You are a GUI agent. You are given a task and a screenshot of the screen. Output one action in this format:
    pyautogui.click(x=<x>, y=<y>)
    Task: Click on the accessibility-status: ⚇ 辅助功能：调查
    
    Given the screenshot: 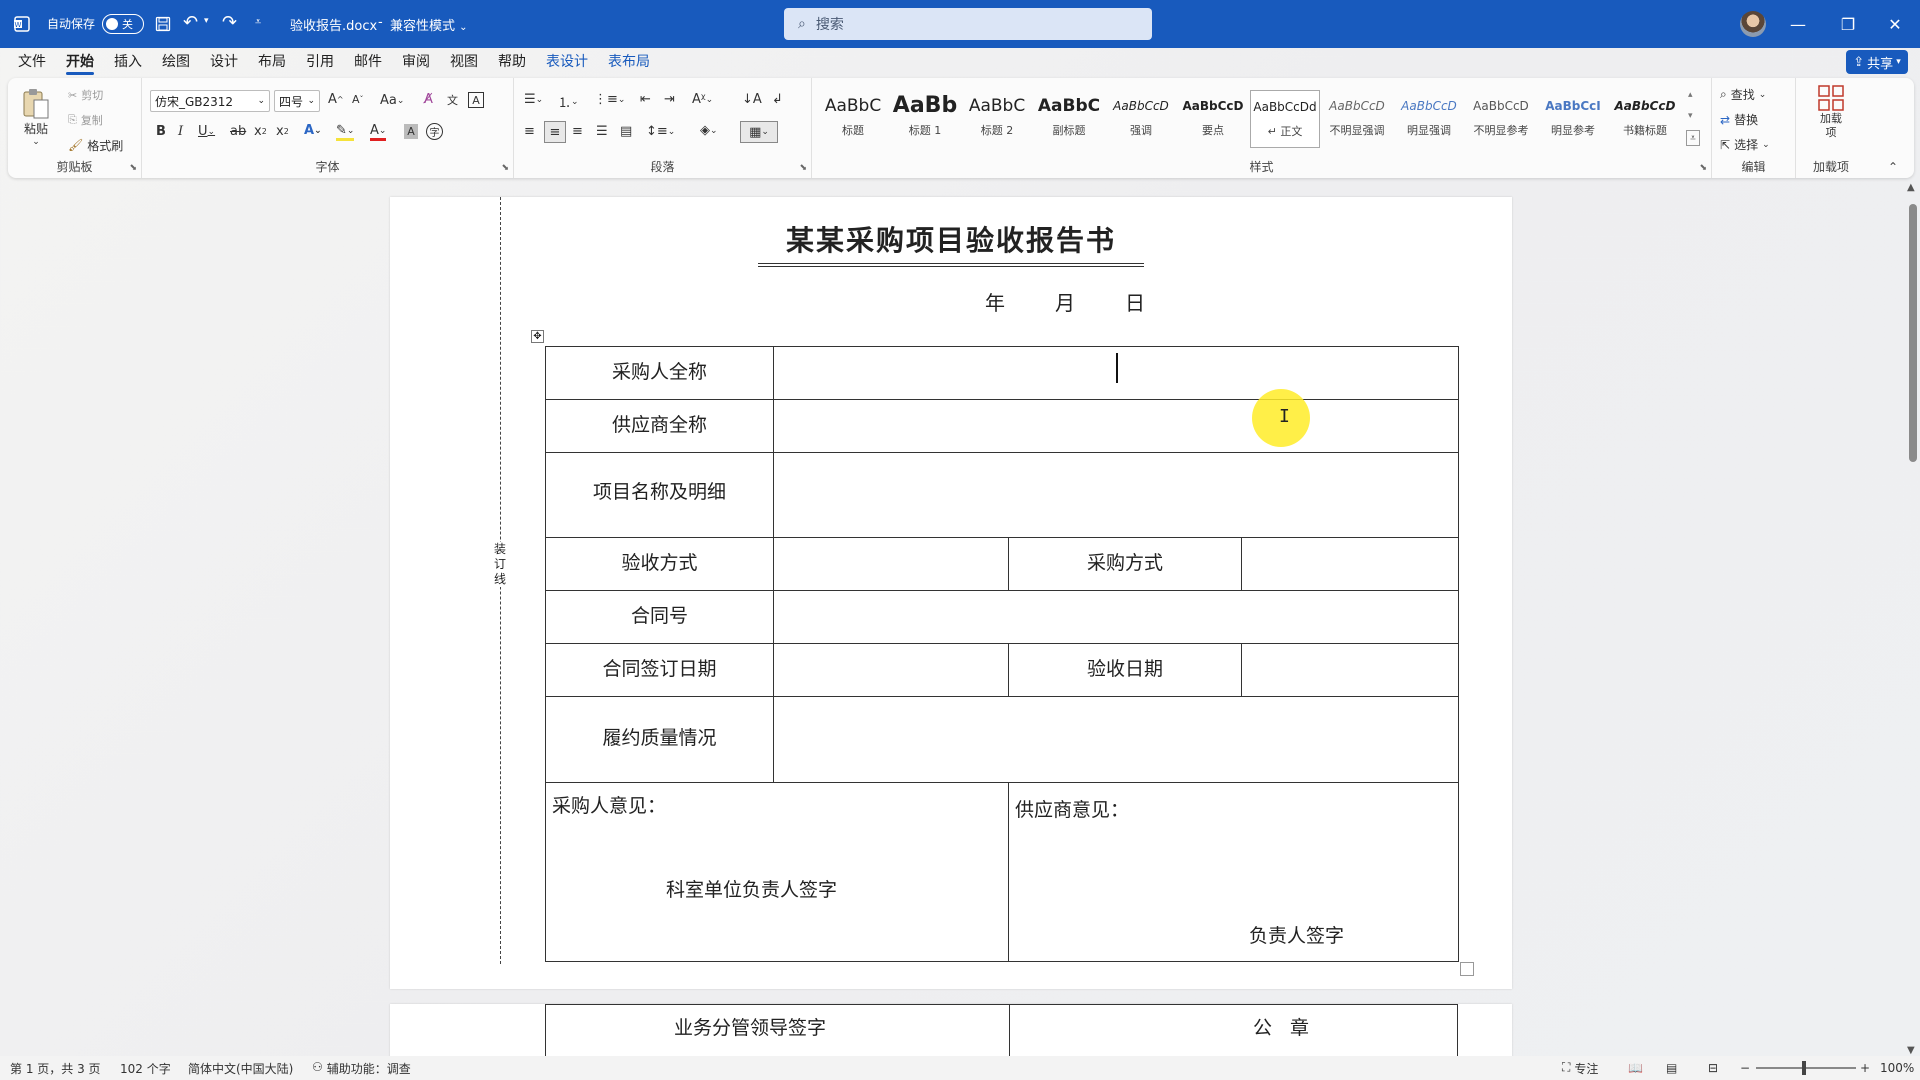 What is the action you would take?
    pyautogui.click(x=361, y=1068)
    